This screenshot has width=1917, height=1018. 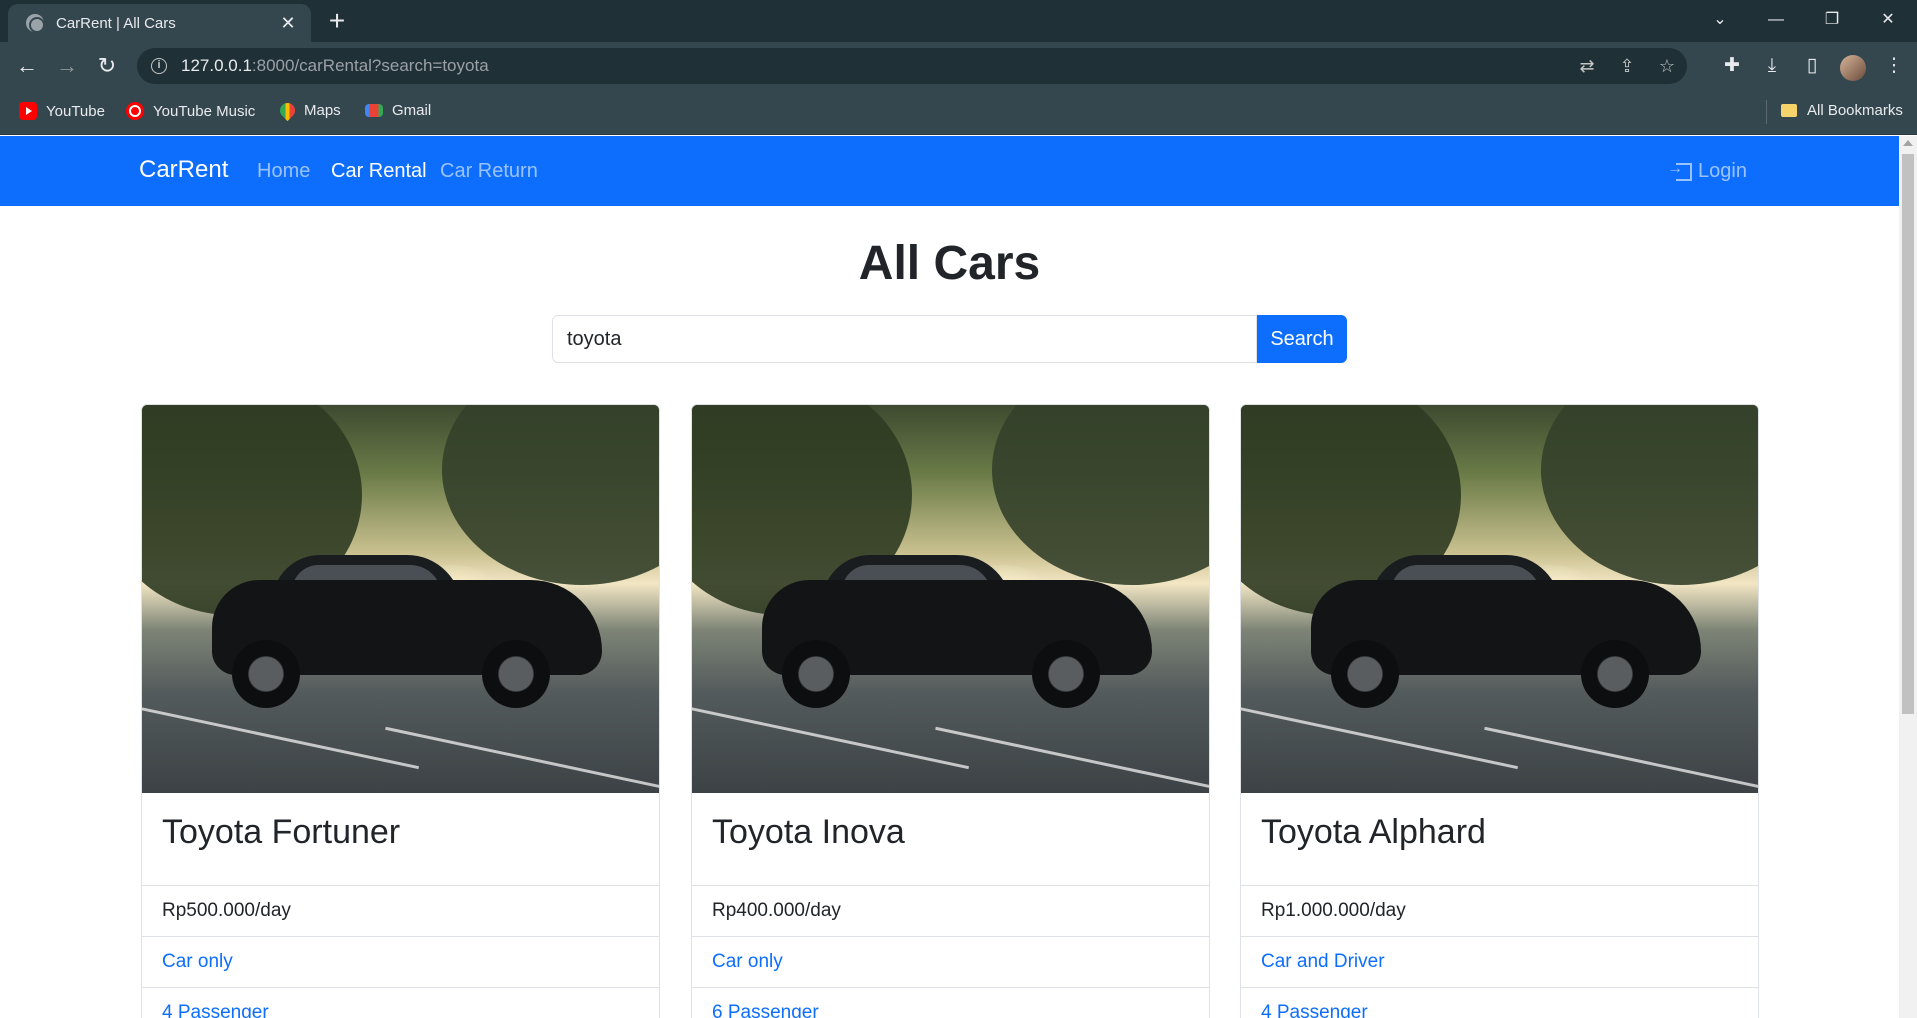 I want to click on browser-tab-strip: CarRent | All Cars ✕ + ⌄ — ❐ ✕, so click(x=958, y=21).